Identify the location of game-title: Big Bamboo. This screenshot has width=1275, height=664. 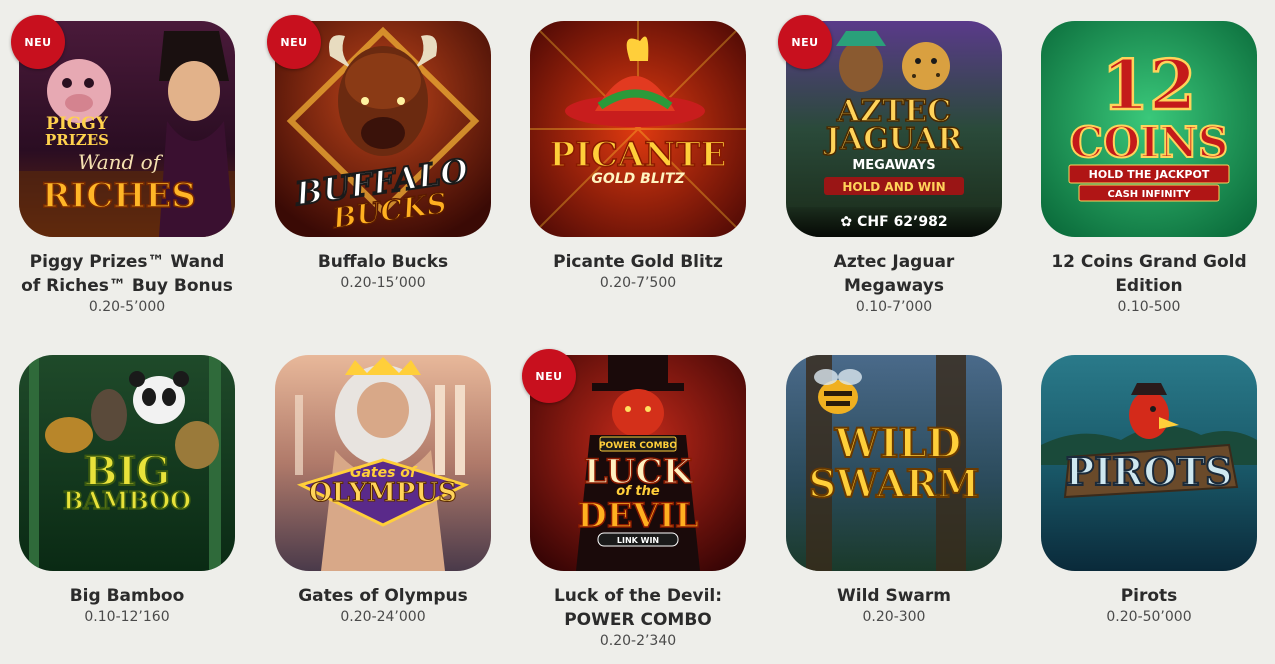
(127, 596).